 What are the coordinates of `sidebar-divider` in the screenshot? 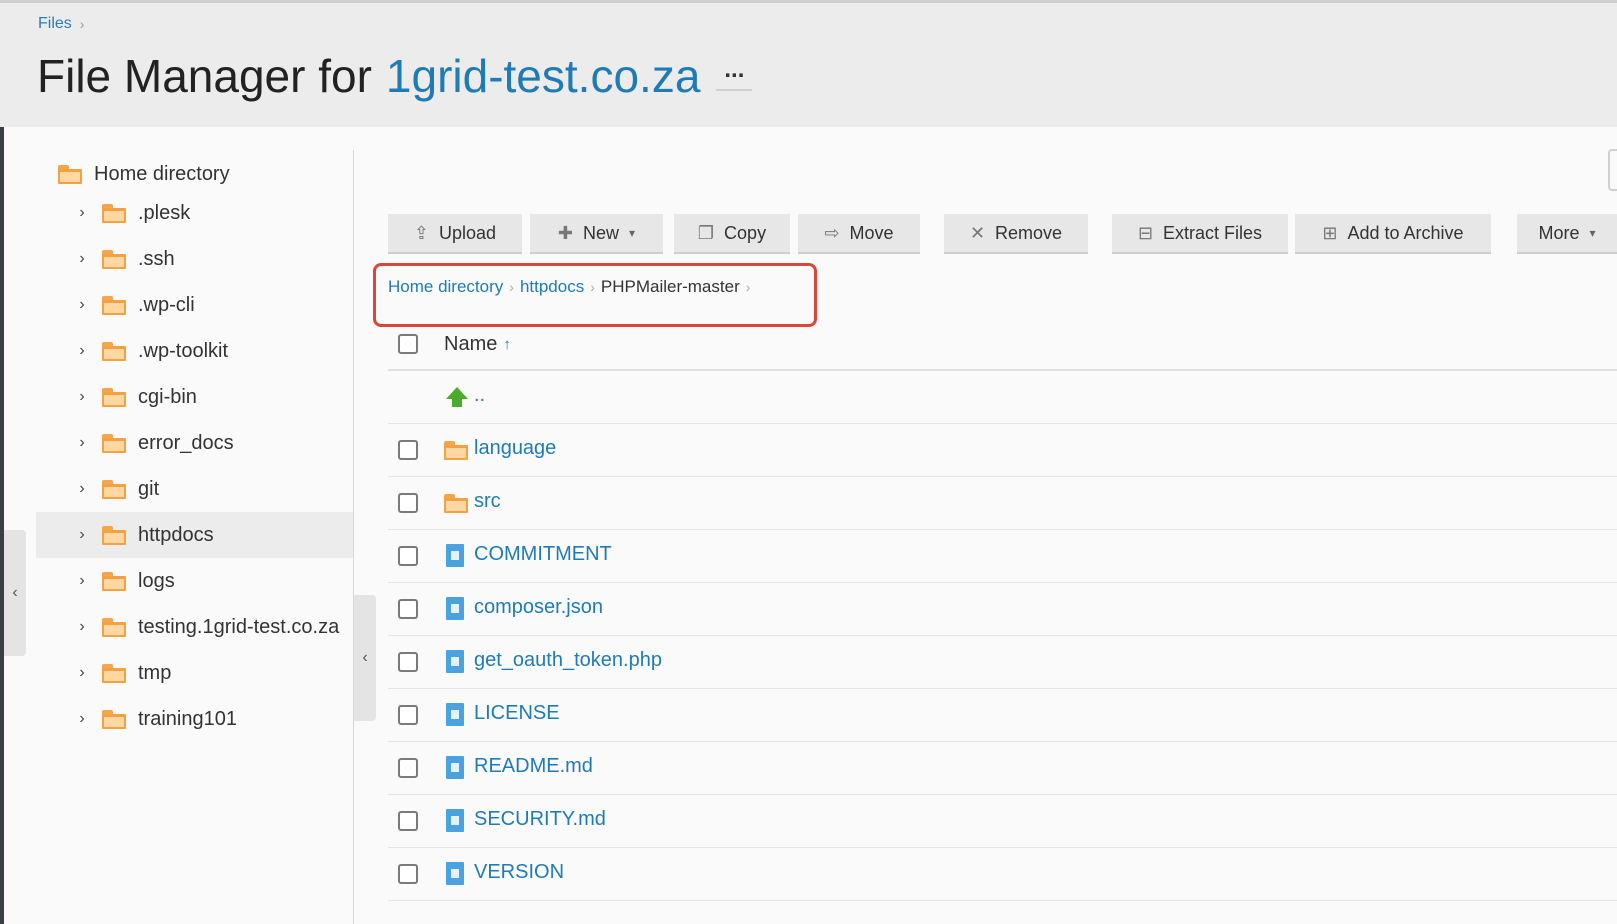 It's located at (353, 537).